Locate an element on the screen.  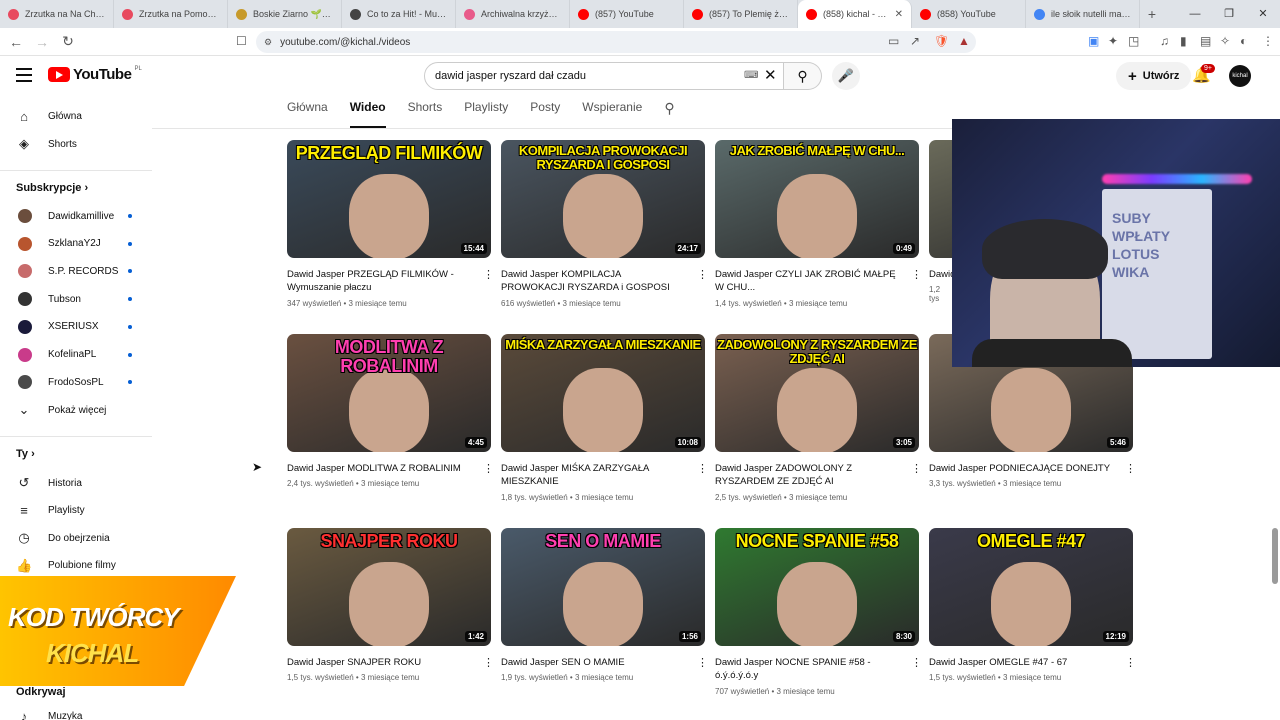
subscriptions-heading: Subskrypcje › is located at coordinates (52, 188).